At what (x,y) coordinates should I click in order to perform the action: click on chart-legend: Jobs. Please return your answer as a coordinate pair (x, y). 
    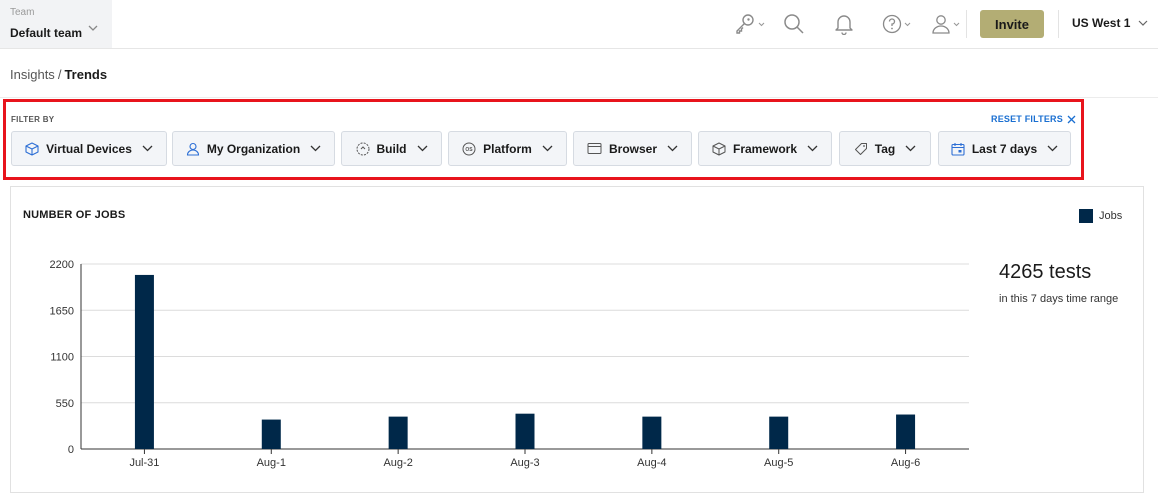
    Looking at the image, I should click on (1100, 216).